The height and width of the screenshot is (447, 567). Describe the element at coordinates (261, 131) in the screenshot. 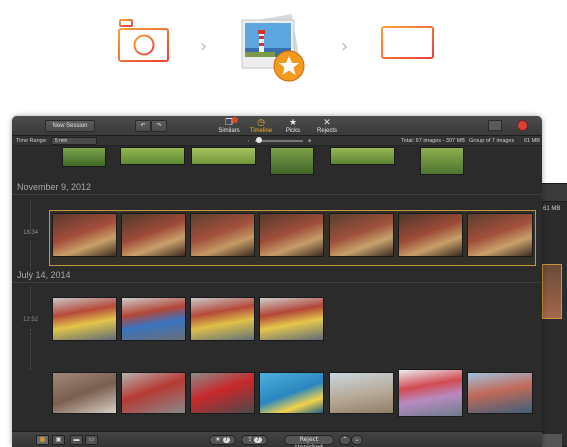

I see `tab-timeline-label: Timeline` at that location.